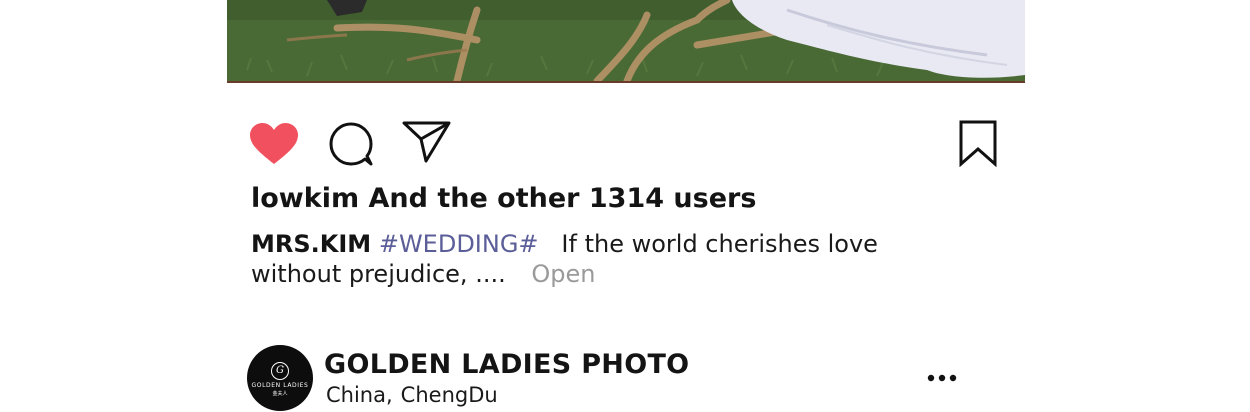 This screenshot has height=412, width=1250. Describe the element at coordinates (427, 142) in the screenshot. I see `send-paper-plane-icon` at that location.